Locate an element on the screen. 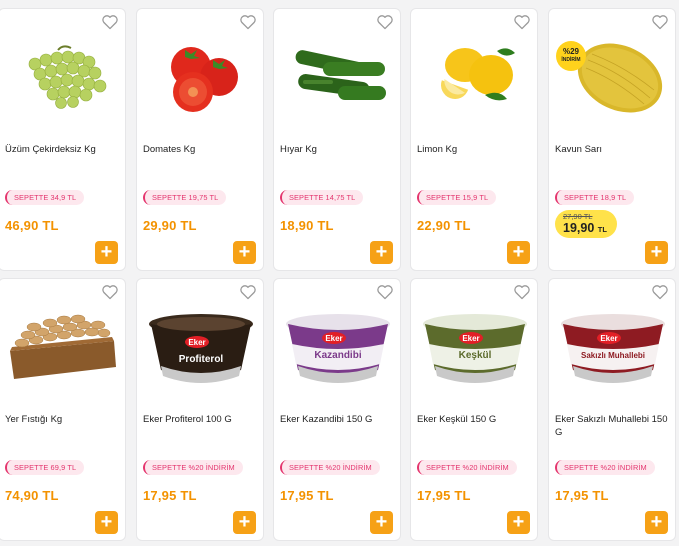  discount-badge: %29 İNDİRİM is located at coordinates (571, 56).